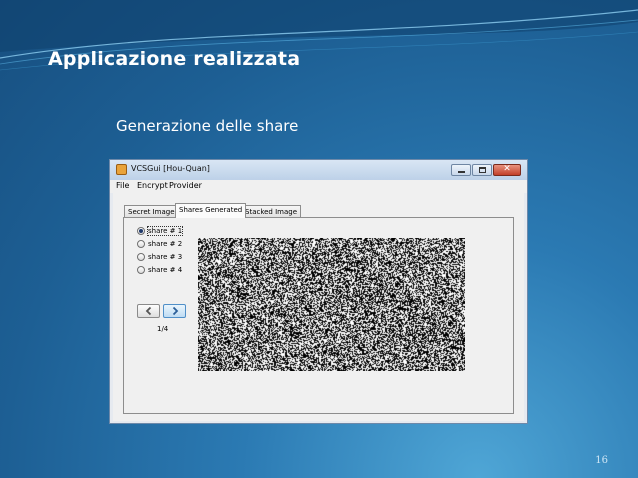  I want to click on next-share-button, so click(174, 311).